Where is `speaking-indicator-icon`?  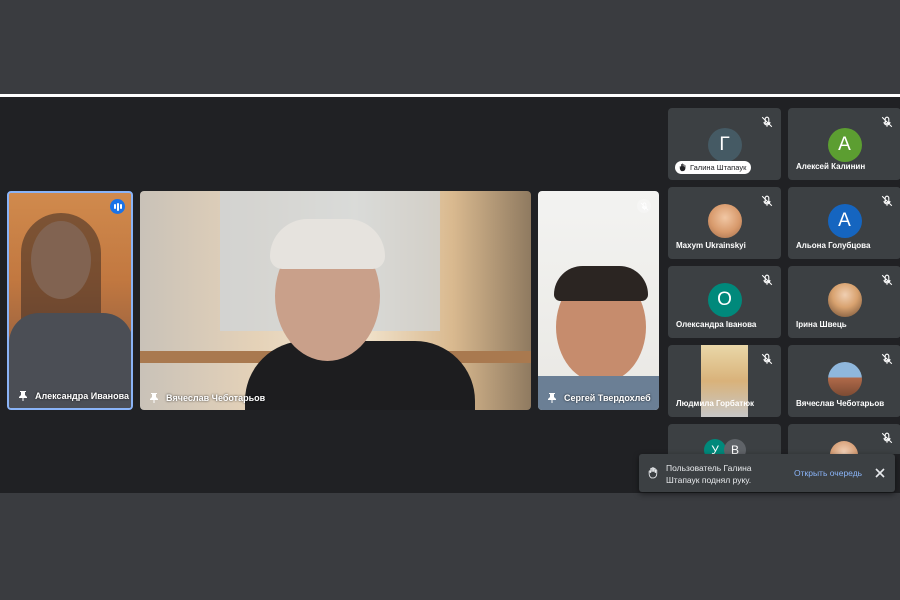
speaking-indicator-icon is located at coordinates (117, 206).